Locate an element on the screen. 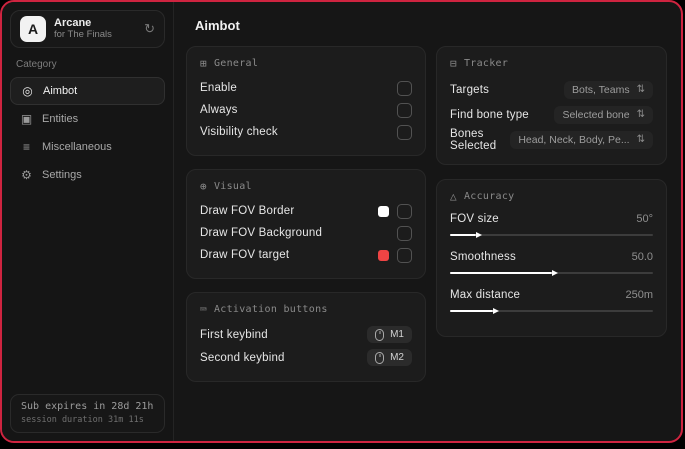  setting-row-fov-target: Draw FOV target is located at coordinates (306, 255).